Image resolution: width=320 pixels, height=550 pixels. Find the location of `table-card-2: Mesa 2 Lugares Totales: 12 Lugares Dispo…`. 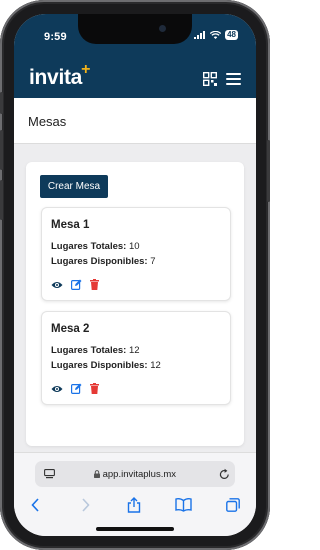

table-card-2: Mesa 2 Lugares Totales: 12 Lugares Dispo… is located at coordinates (136, 358).